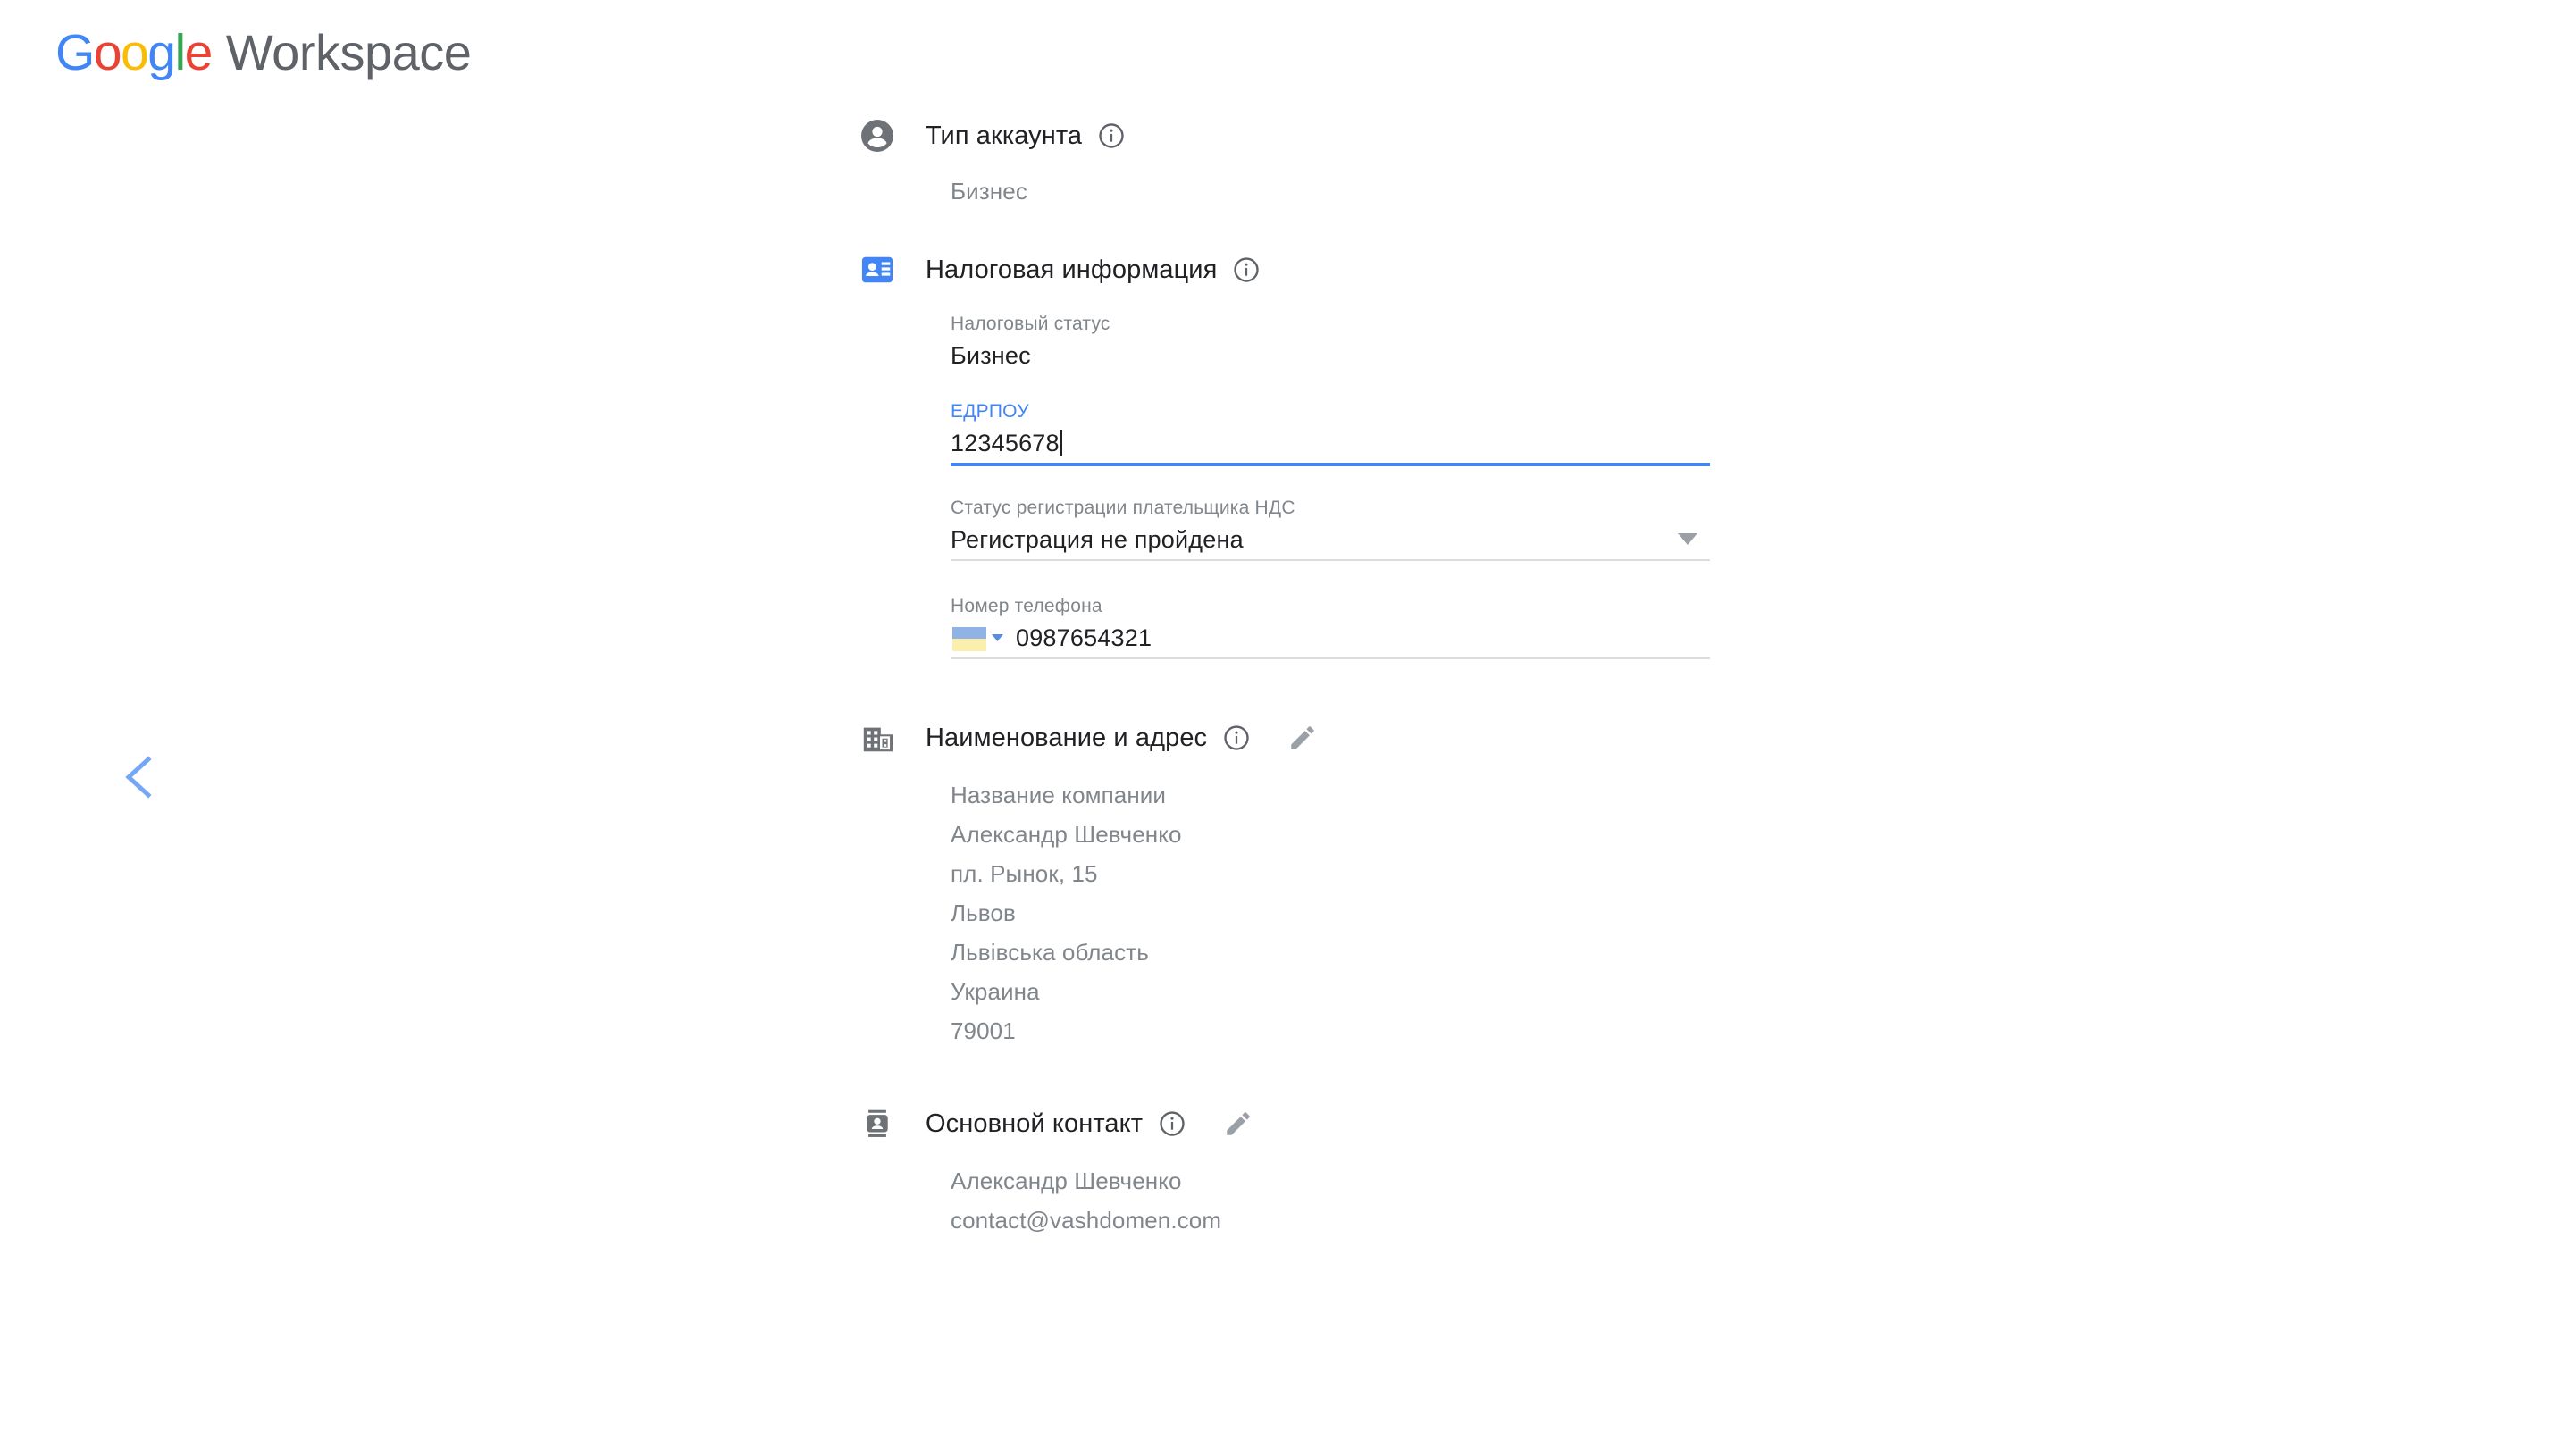 The height and width of the screenshot is (1456, 2573). Describe the element at coordinates (1084, 637) in the screenshot. I see `phone-number-value: 0987654321` at that location.